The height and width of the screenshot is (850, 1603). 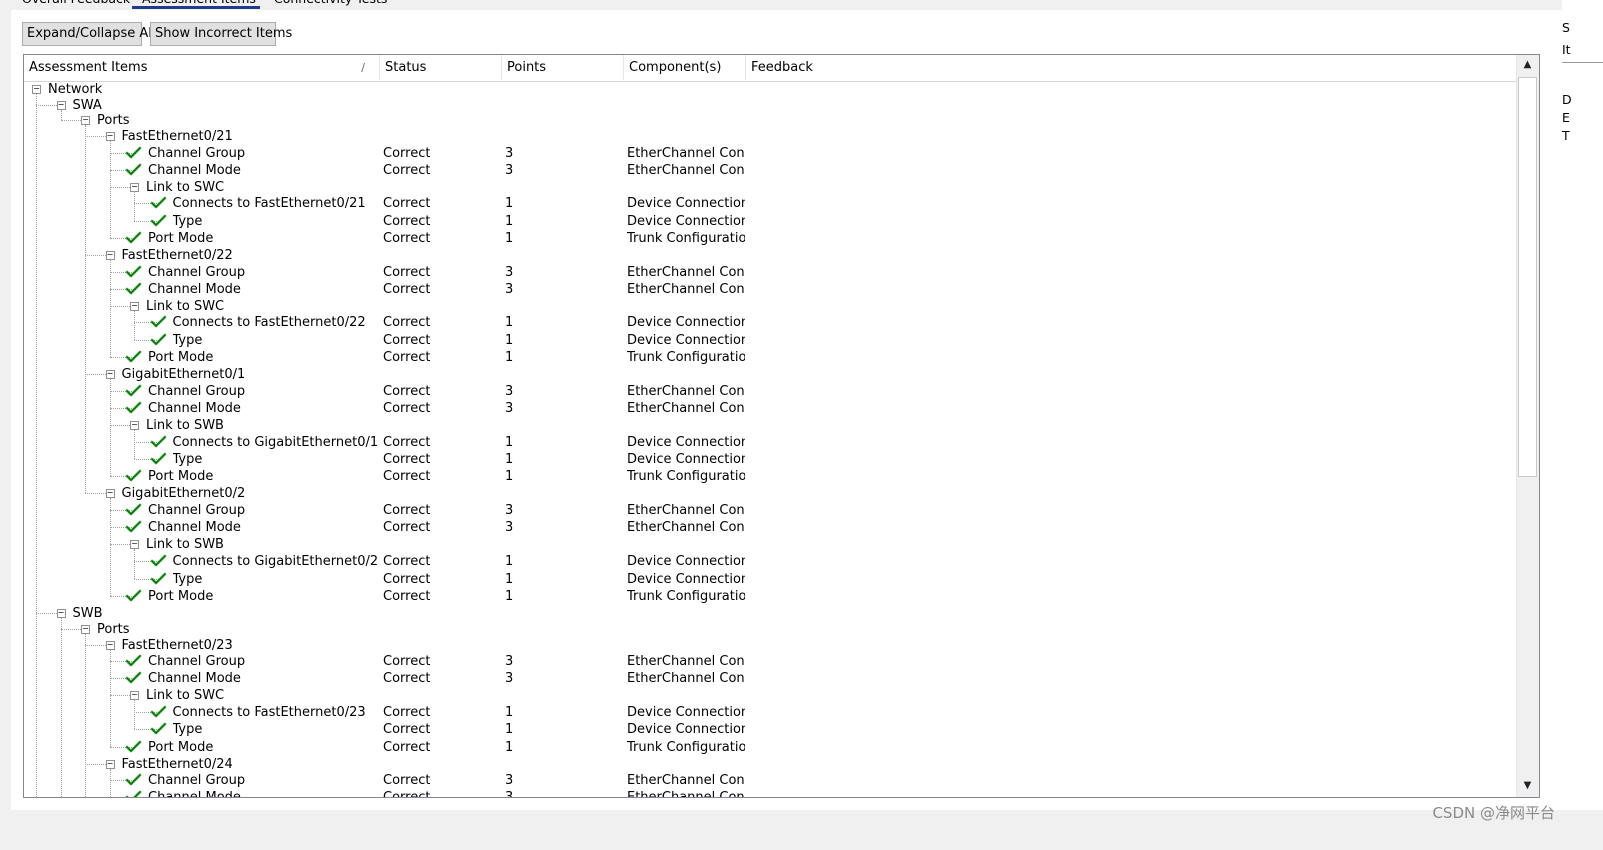 I want to click on scrollbar-thumb, so click(x=1527, y=277).